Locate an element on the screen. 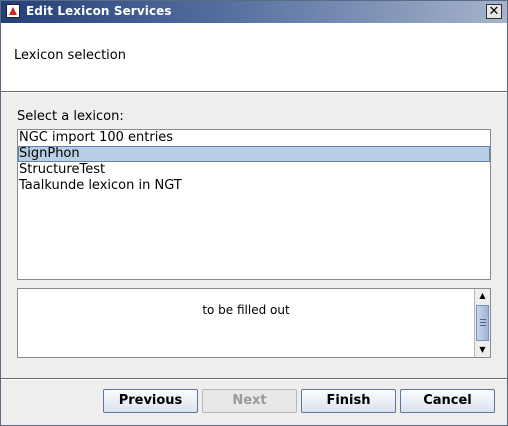 The height and width of the screenshot is (426, 508). list-item-taalkunde: Taalkunde lexicon in NGT is located at coordinates (254, 186).